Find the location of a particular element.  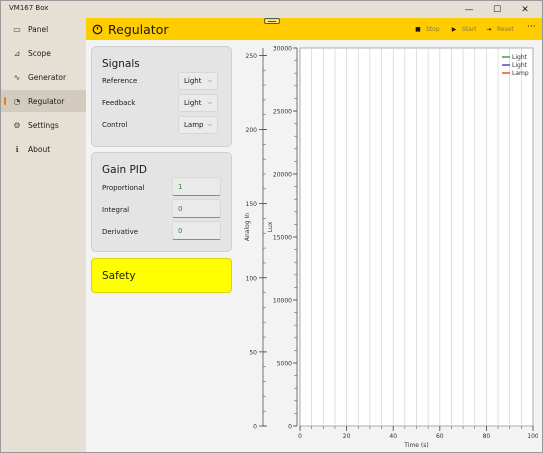

left-axis-tick-label: 50 is located at coordinates (253, 352).